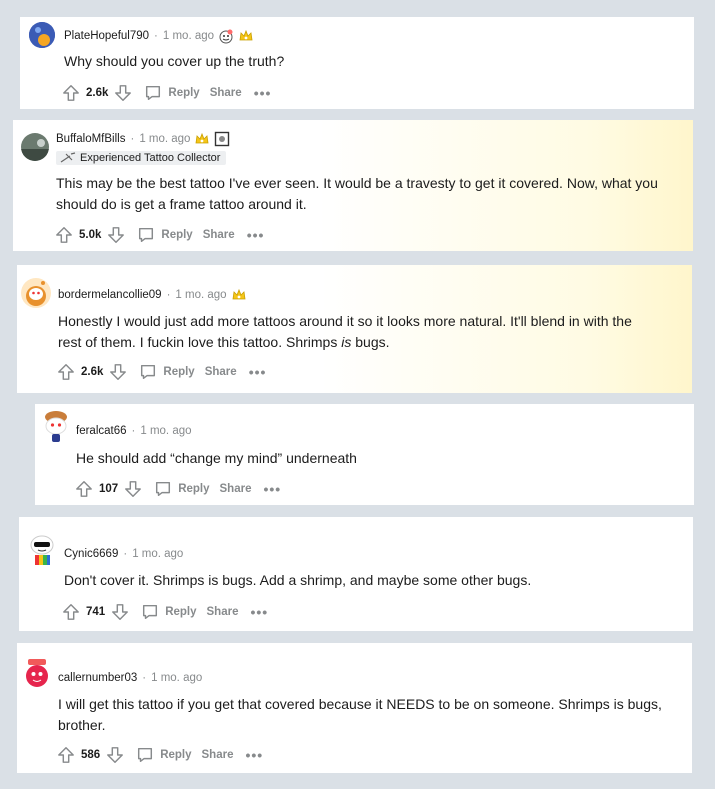 Image resolution: width=715 pixels, height=789 pixels. What do you see at coordinates (226, 36) in the screenshot?
I see `wholesome-seal-icon` at bounding box center [226, 36].